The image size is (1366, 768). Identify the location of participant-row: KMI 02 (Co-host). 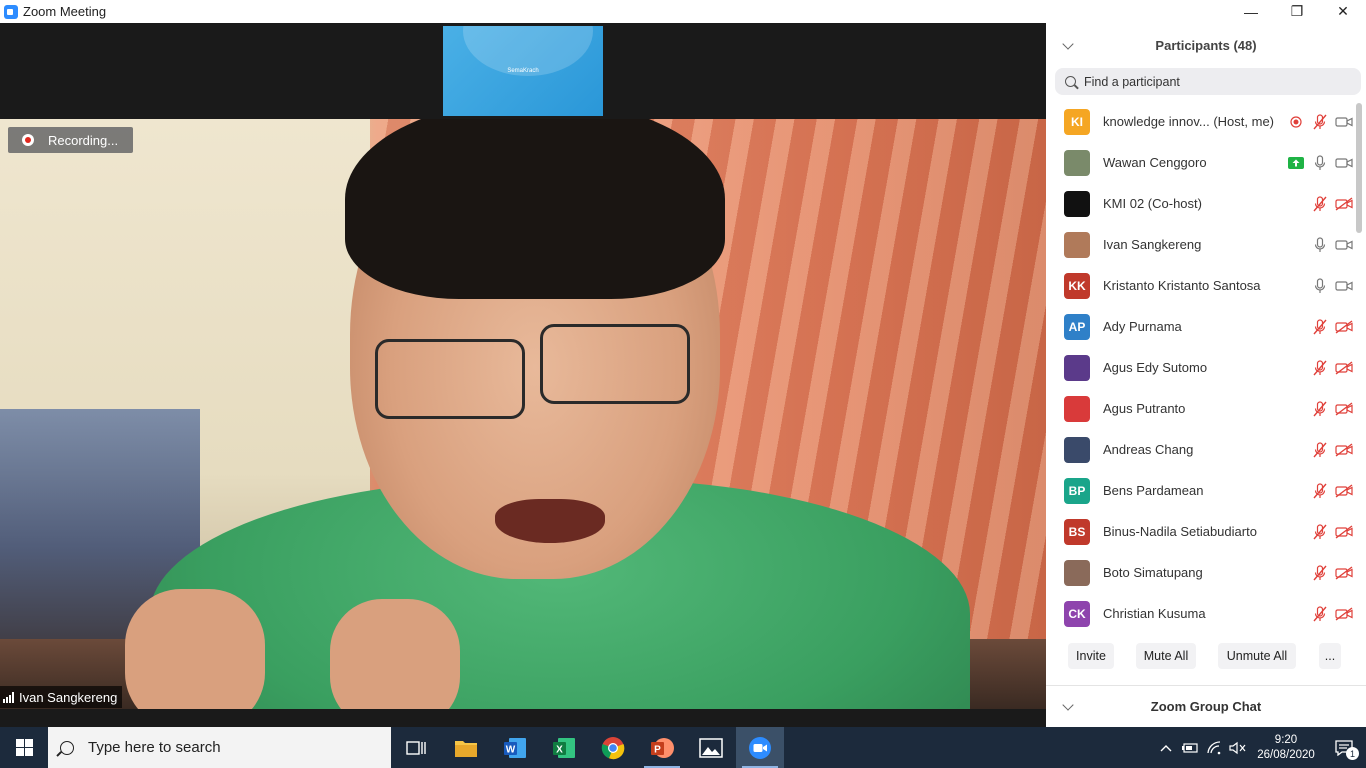
(1201, 203).